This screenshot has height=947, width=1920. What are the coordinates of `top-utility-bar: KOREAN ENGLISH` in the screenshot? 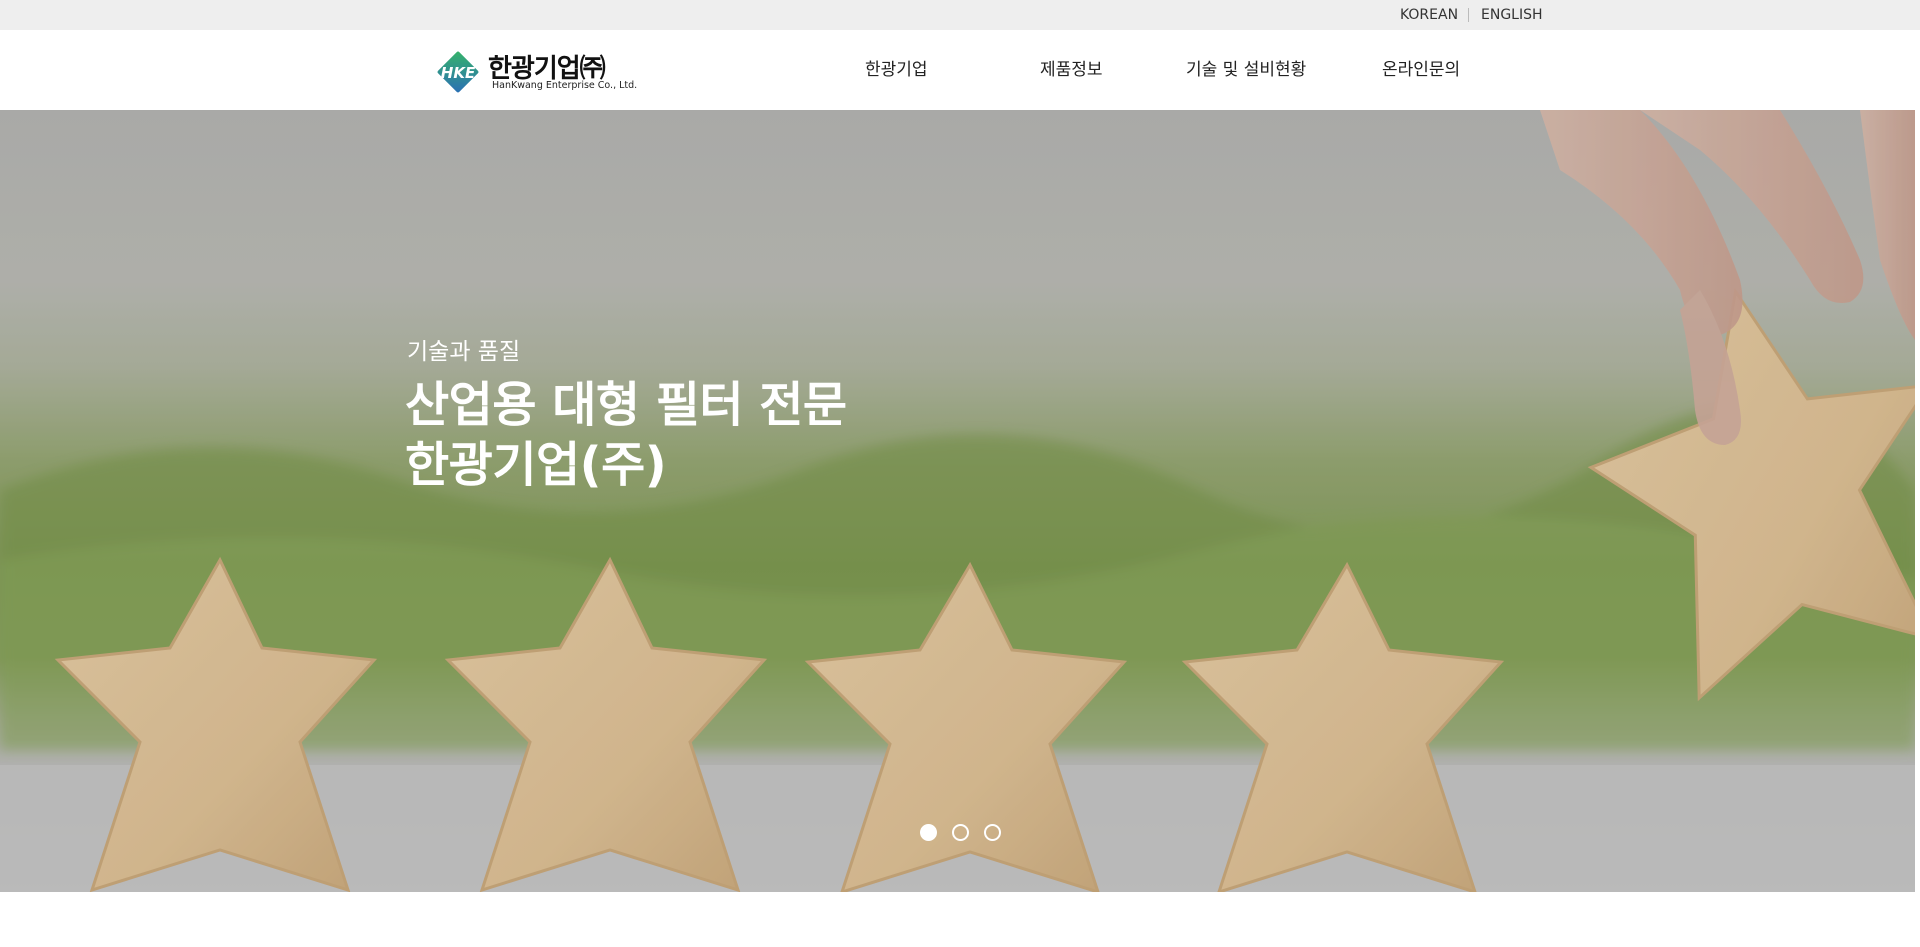 It's located at (960, 15).